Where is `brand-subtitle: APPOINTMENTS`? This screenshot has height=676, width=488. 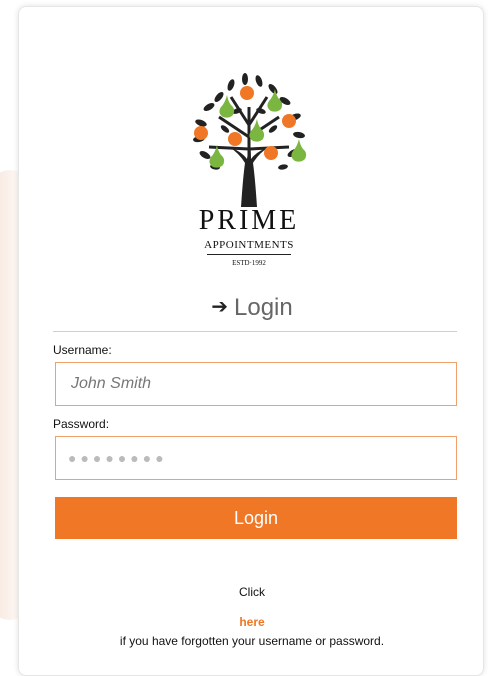
brand-subtitle: APPOINTMENTS is located at coordinates (249, 245).